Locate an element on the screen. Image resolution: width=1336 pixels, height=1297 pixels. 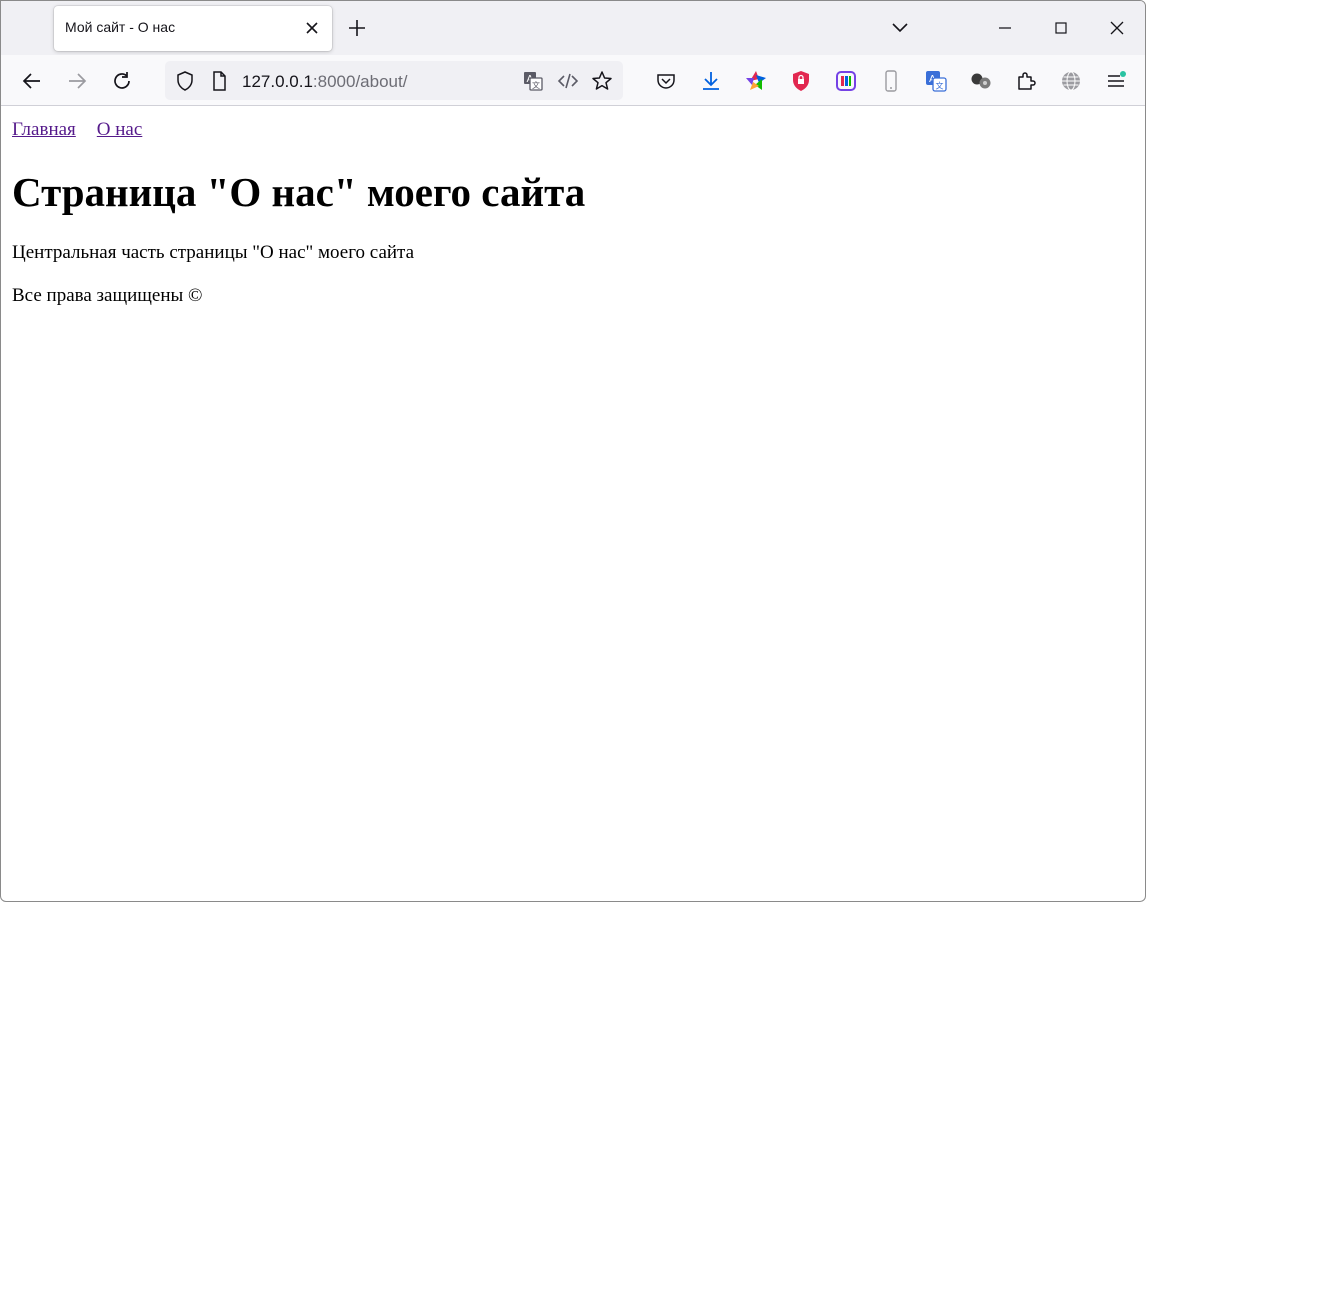
minimize-icon is located at coordinates (1005, 28).